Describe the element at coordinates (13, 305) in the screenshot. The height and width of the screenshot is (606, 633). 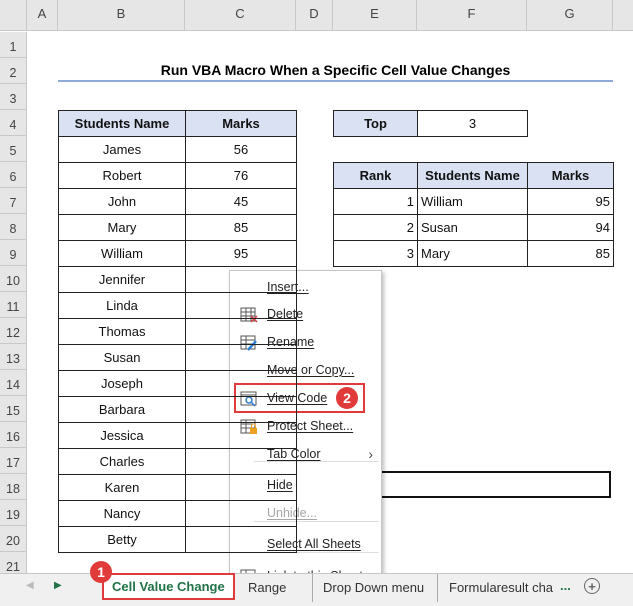
I see `row-header-11: 11` at that location.